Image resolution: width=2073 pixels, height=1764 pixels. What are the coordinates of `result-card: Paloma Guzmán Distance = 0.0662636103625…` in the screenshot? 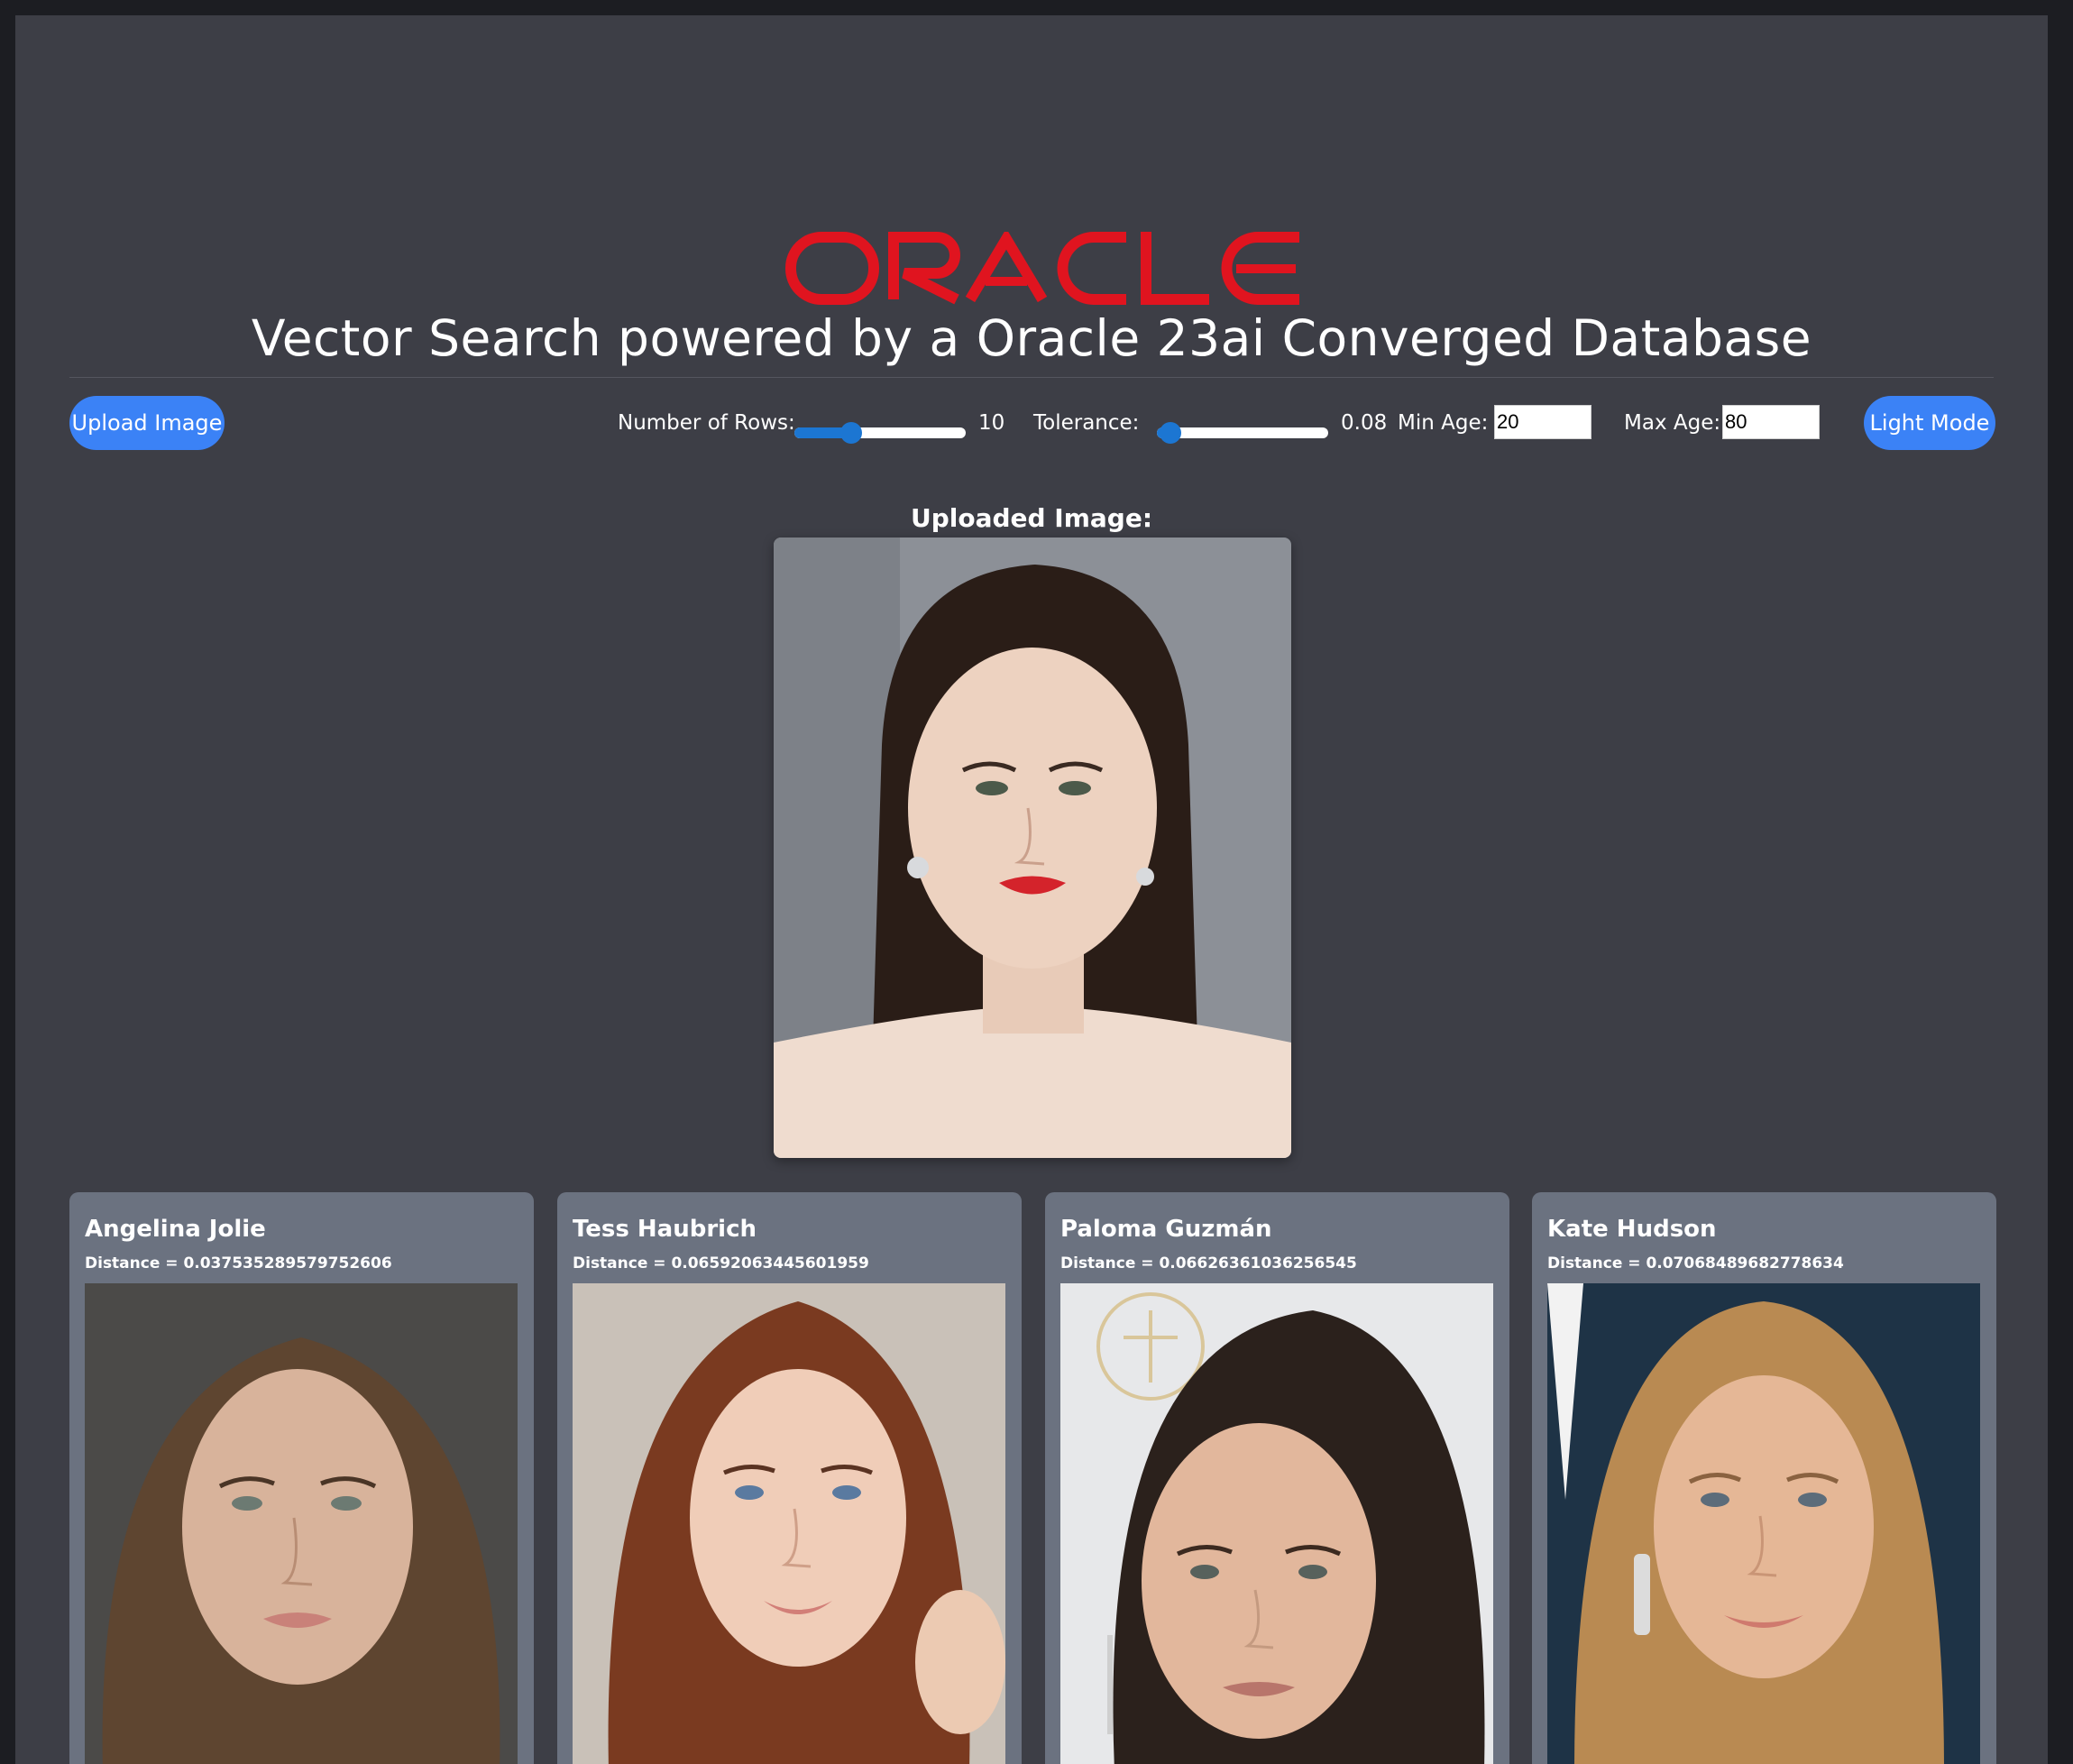 It's located at (1277, 1478).